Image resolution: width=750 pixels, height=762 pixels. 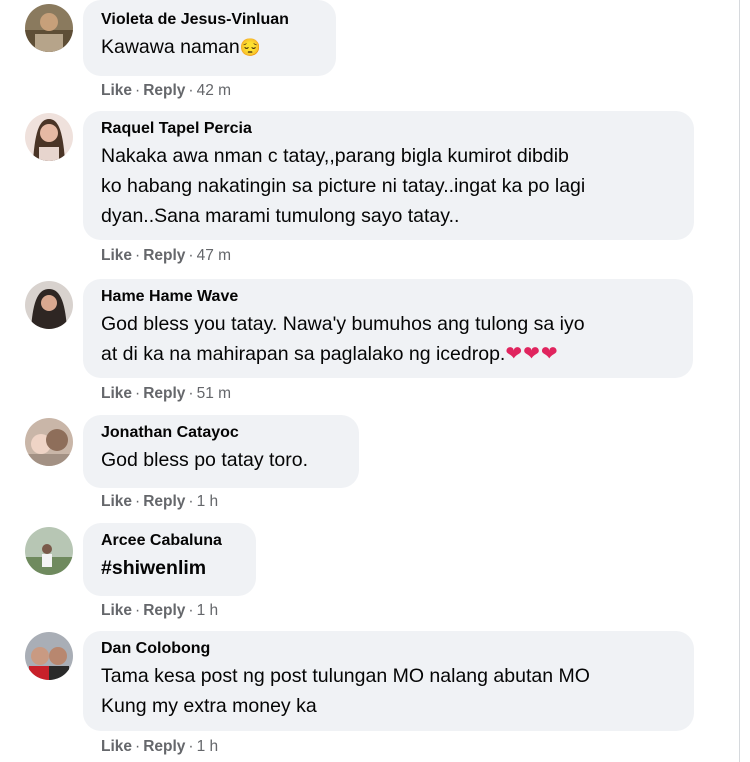 I want to click on comment-timestamp: 51 m, so click(x=214, y=393).